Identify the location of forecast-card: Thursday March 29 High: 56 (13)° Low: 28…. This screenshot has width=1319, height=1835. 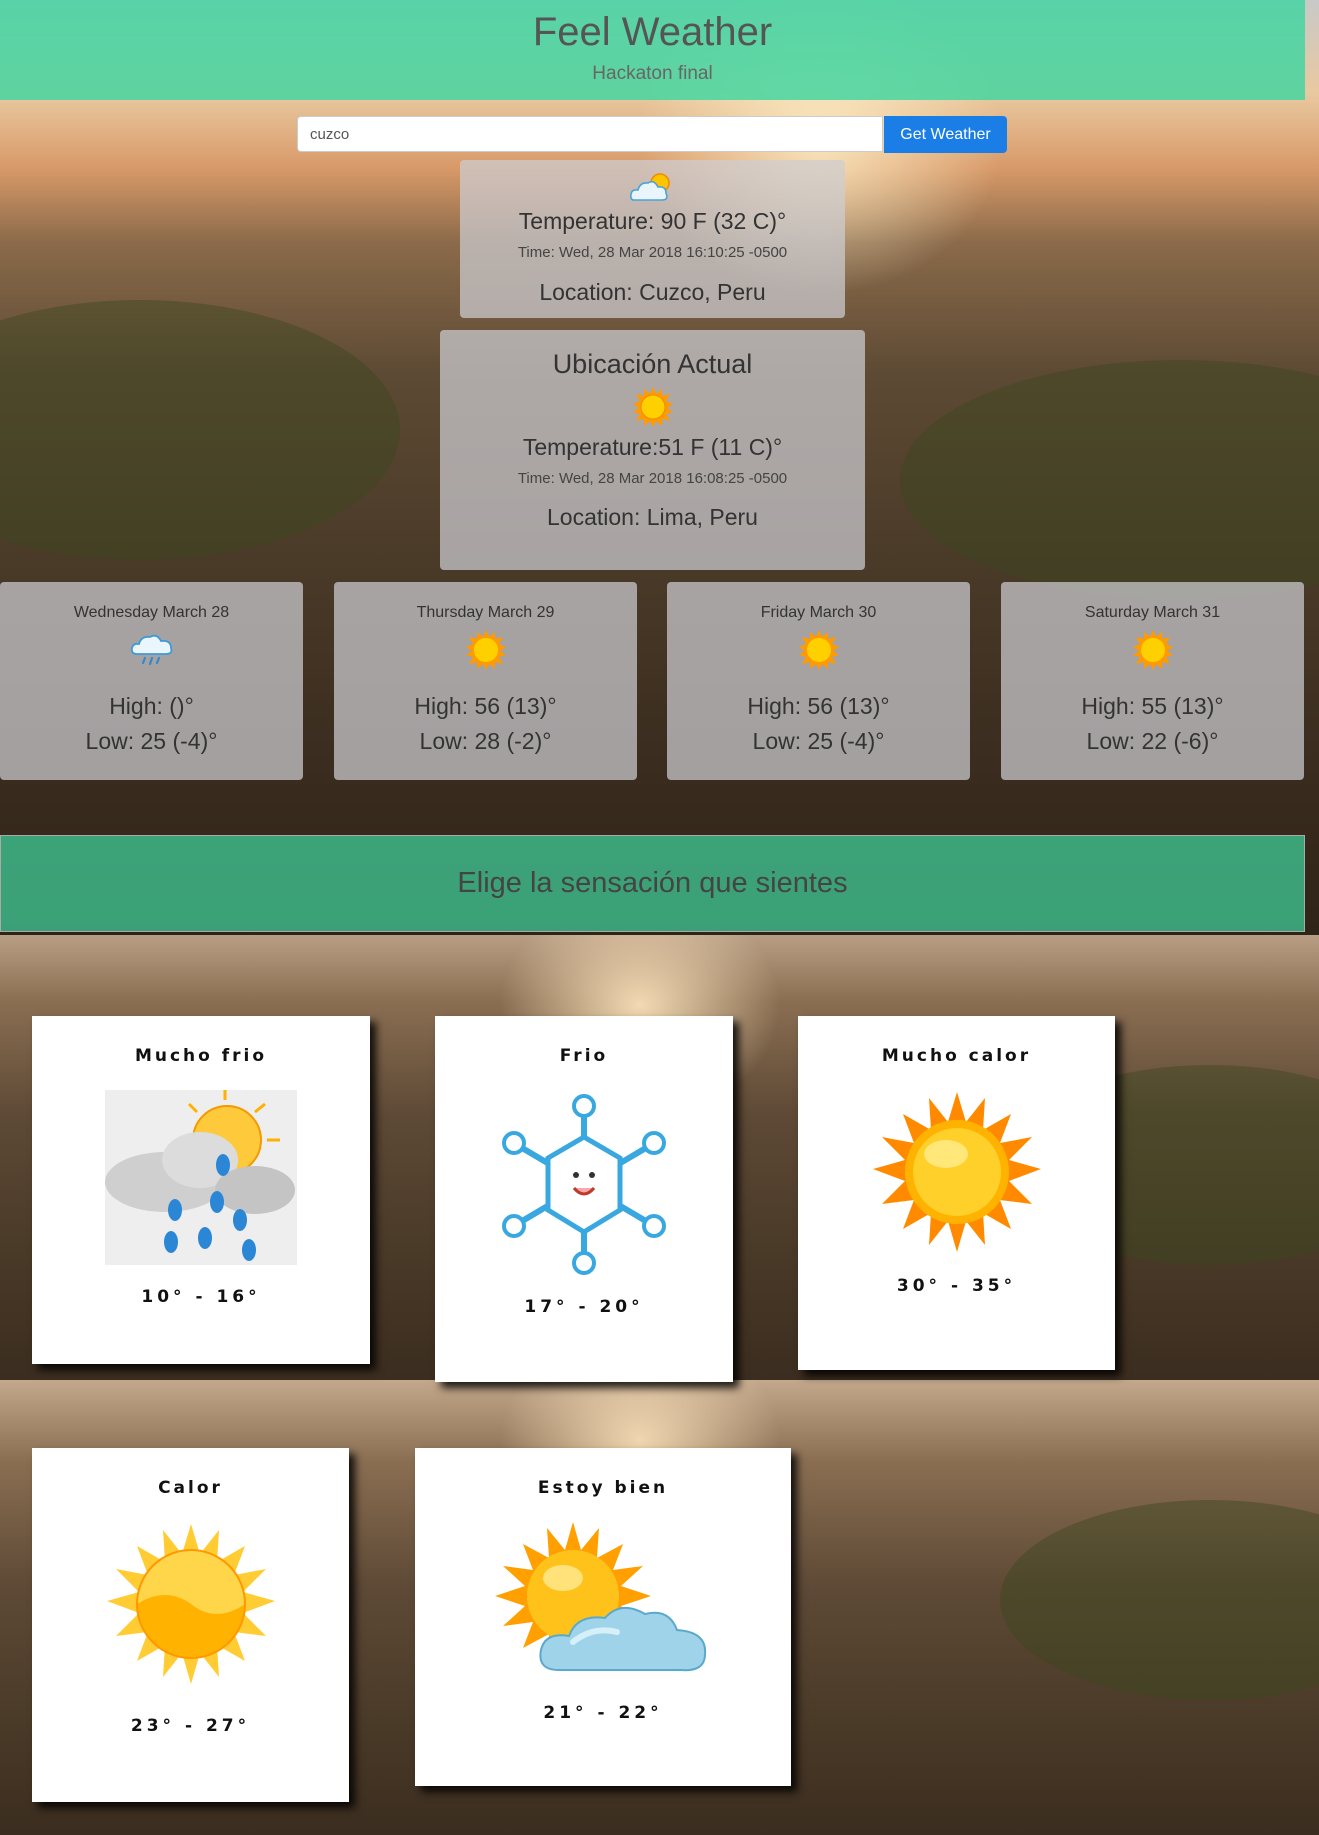
(485, 681).